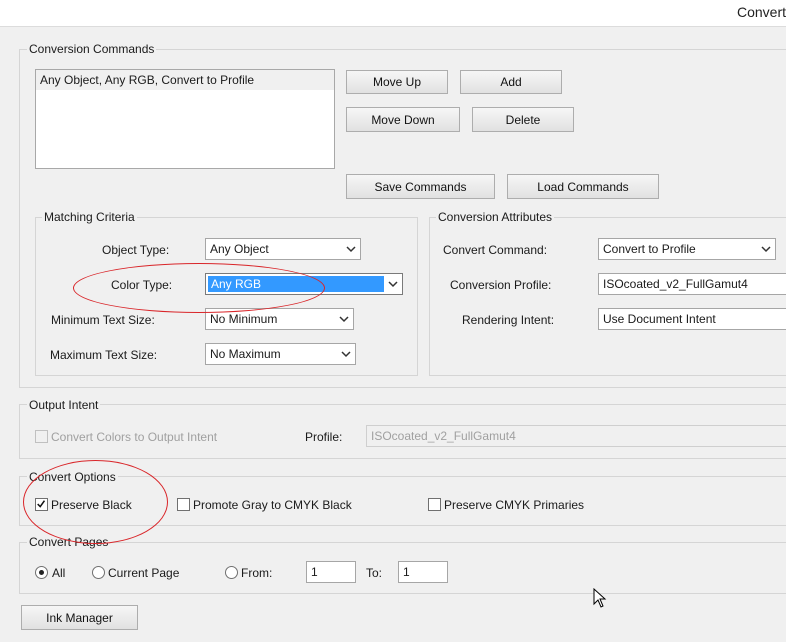 This screenshot has height=642, width=786. Describe the element at coordinates (41, 436) in the screenshot. I see `convert-colors-checkbox` at that location.